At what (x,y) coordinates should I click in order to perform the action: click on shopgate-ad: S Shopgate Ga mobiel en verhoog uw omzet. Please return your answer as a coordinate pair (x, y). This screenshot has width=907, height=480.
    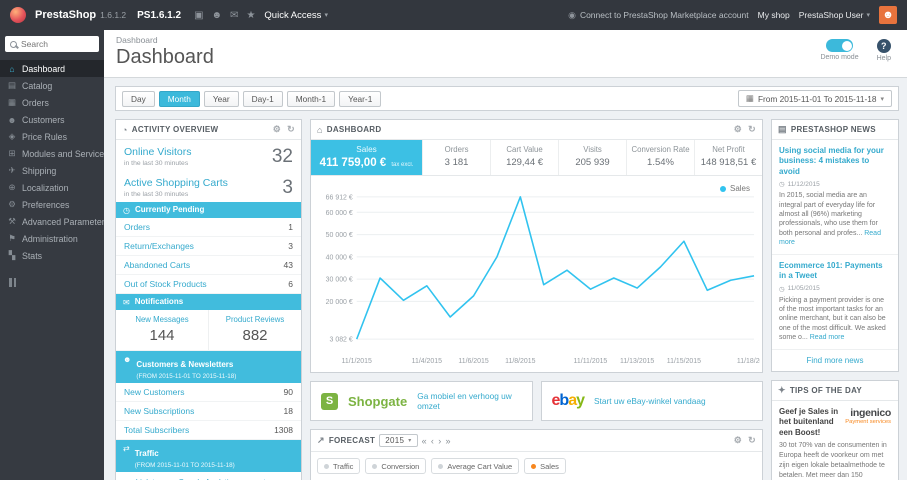
    Looking at the image, I should click on (421, 401).